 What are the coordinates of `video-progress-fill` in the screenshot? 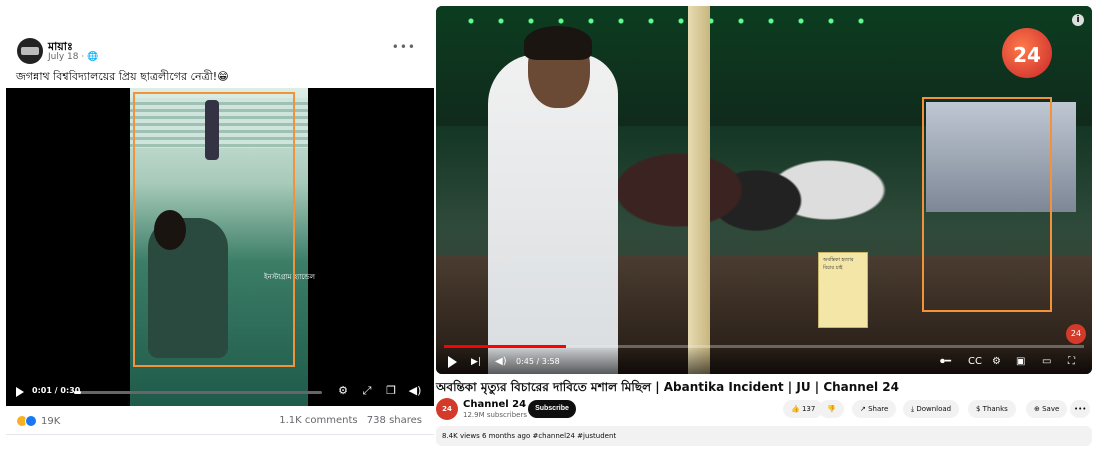 It's located at (78, 392).